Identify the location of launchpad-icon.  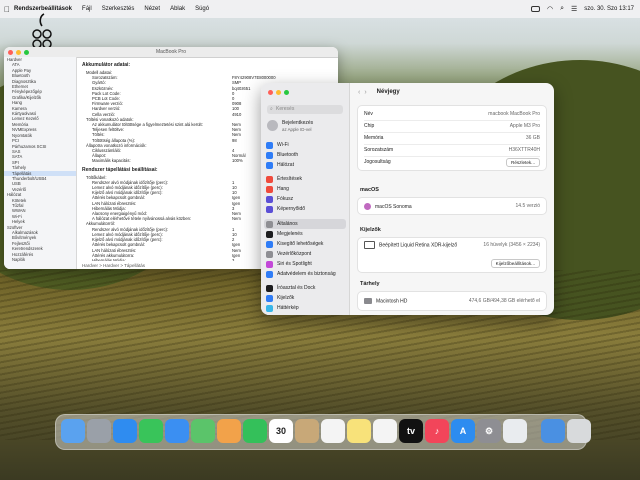
(99, 431).